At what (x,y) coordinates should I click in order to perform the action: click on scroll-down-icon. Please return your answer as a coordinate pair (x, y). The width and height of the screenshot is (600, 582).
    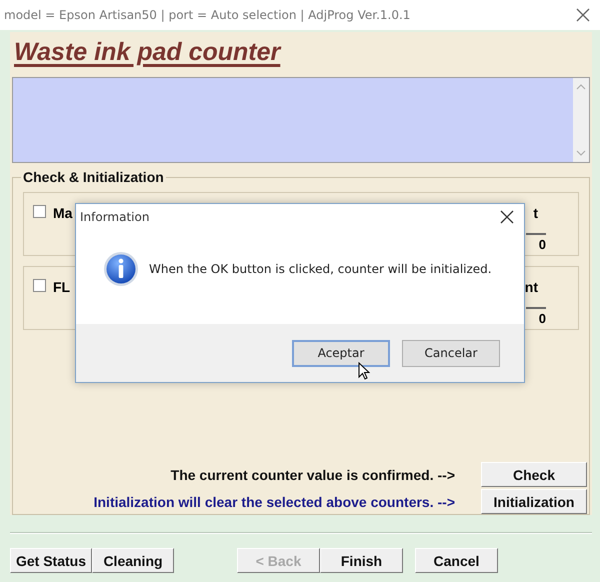
    Looking at the image, I should click on (581, 153).